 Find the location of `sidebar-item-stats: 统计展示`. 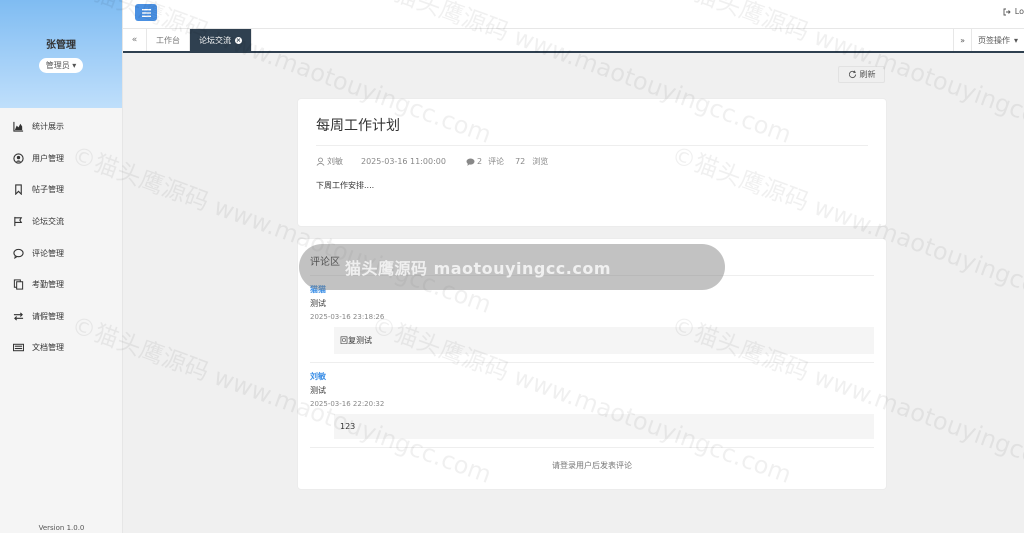

sidebar-item-stats: 统计展示 is located at coordinates (61, 127).